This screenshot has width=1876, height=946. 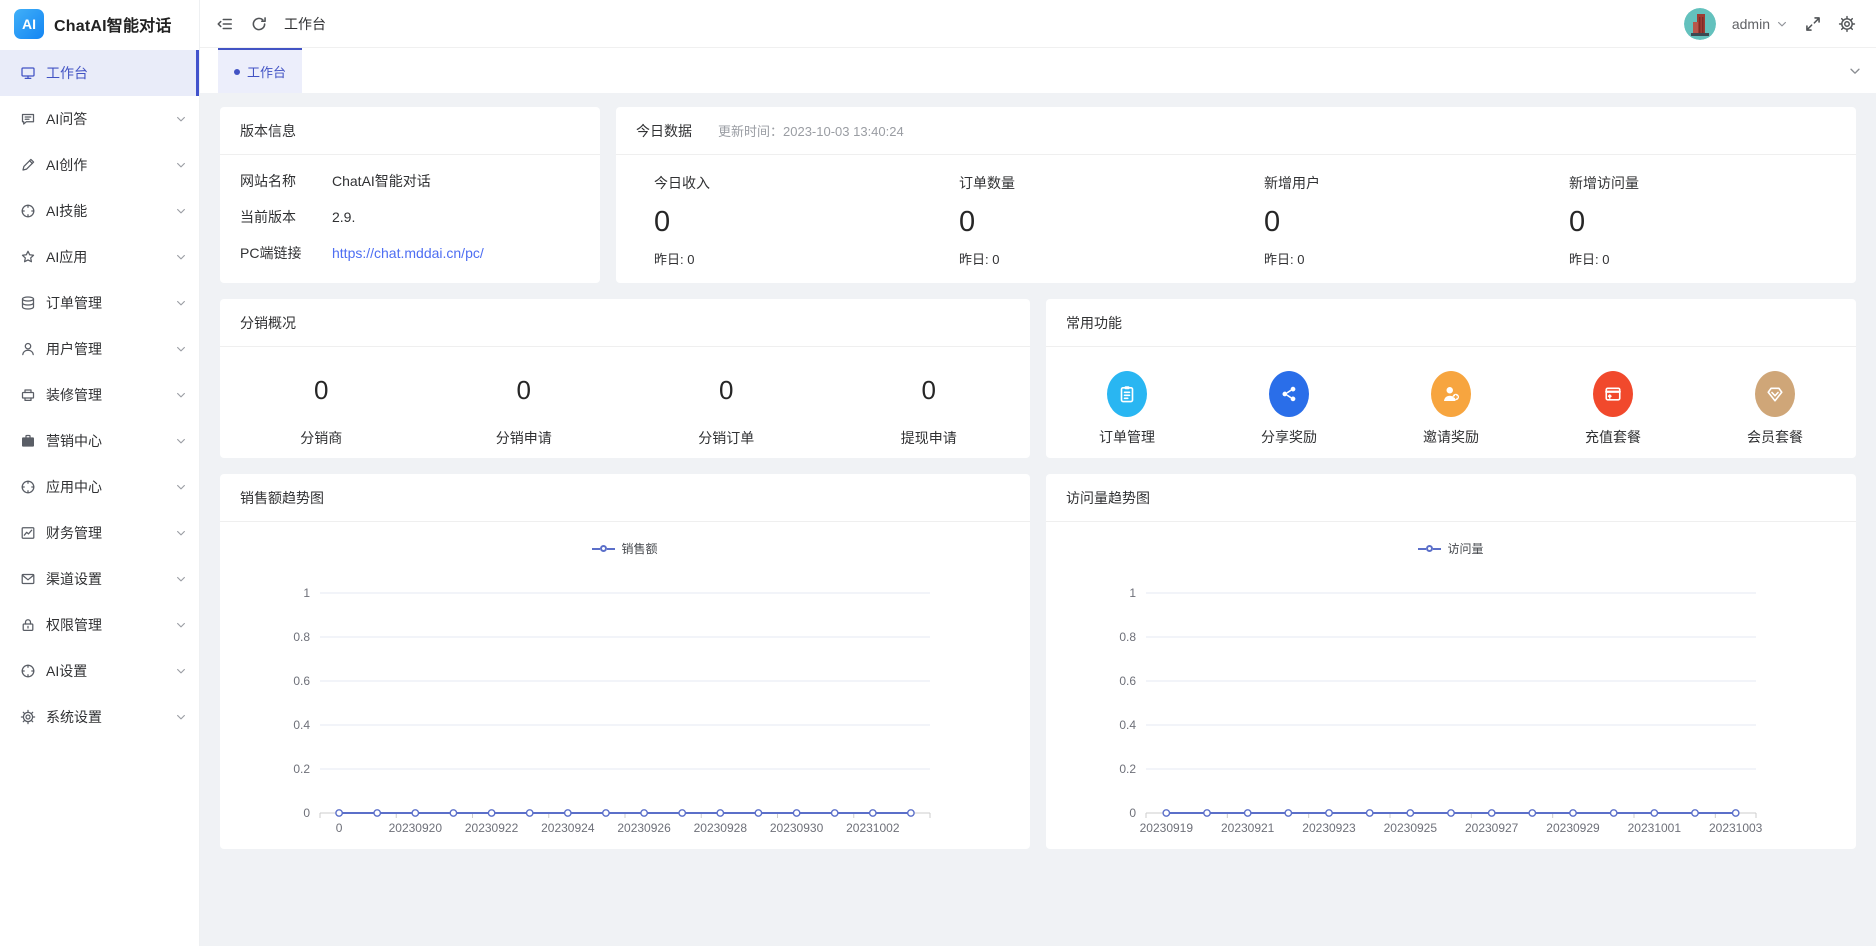 I want to click on svg-text: 0.2, so click(x=1127, y=769).